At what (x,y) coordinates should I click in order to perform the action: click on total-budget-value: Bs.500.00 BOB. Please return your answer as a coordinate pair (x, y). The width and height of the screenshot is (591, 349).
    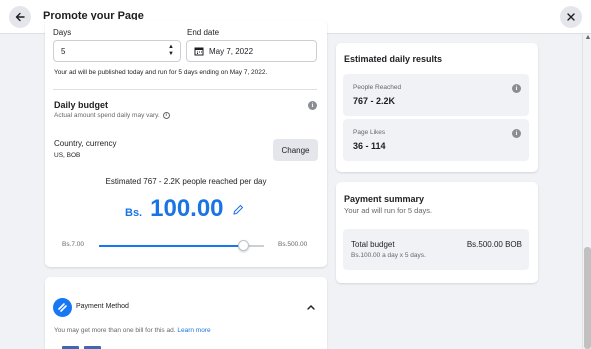
    Looking at the image, I should click on (494, 244).